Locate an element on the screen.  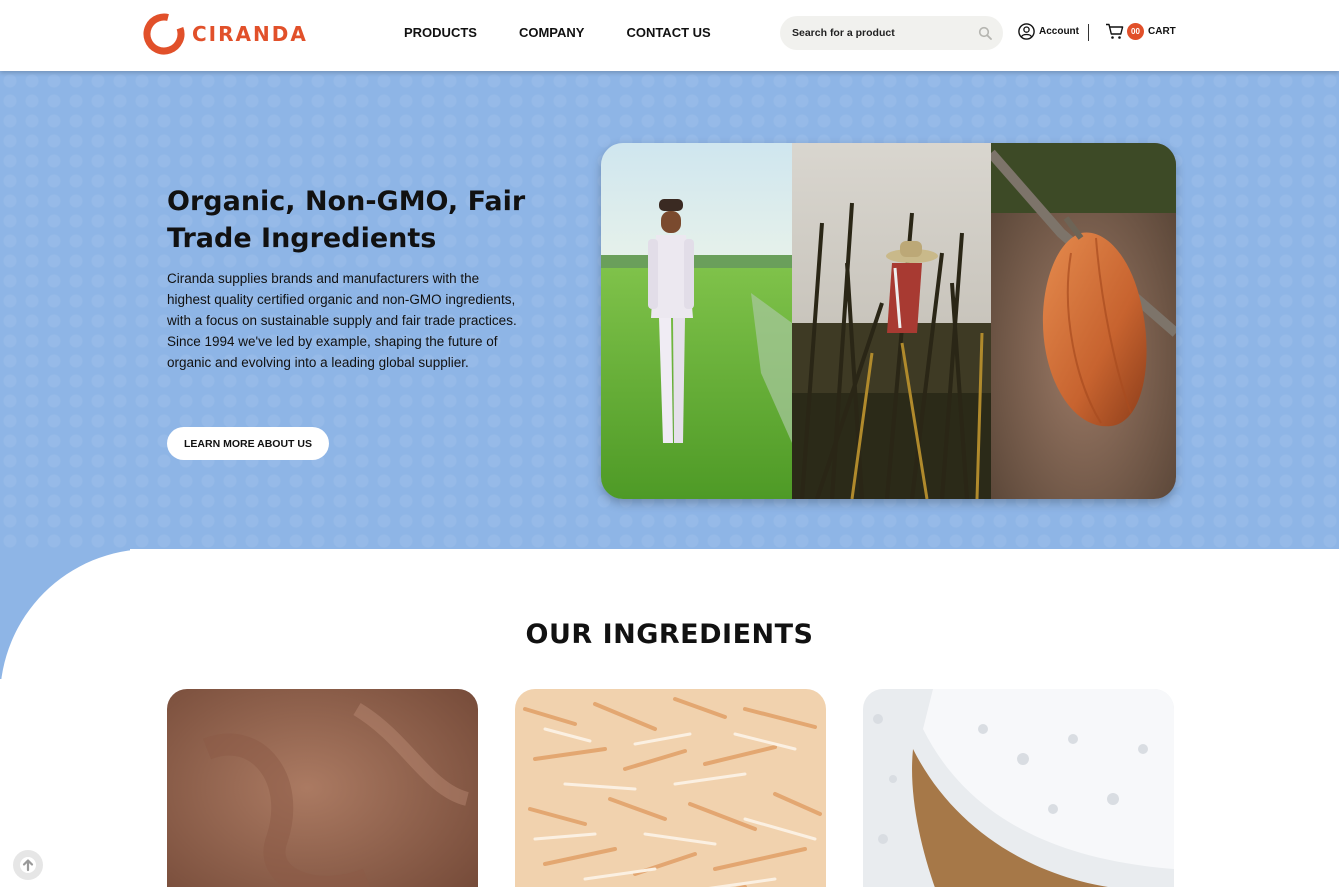
learn-more-button: LEARN MORE ABOUT US is located at coordinates (248, 443).